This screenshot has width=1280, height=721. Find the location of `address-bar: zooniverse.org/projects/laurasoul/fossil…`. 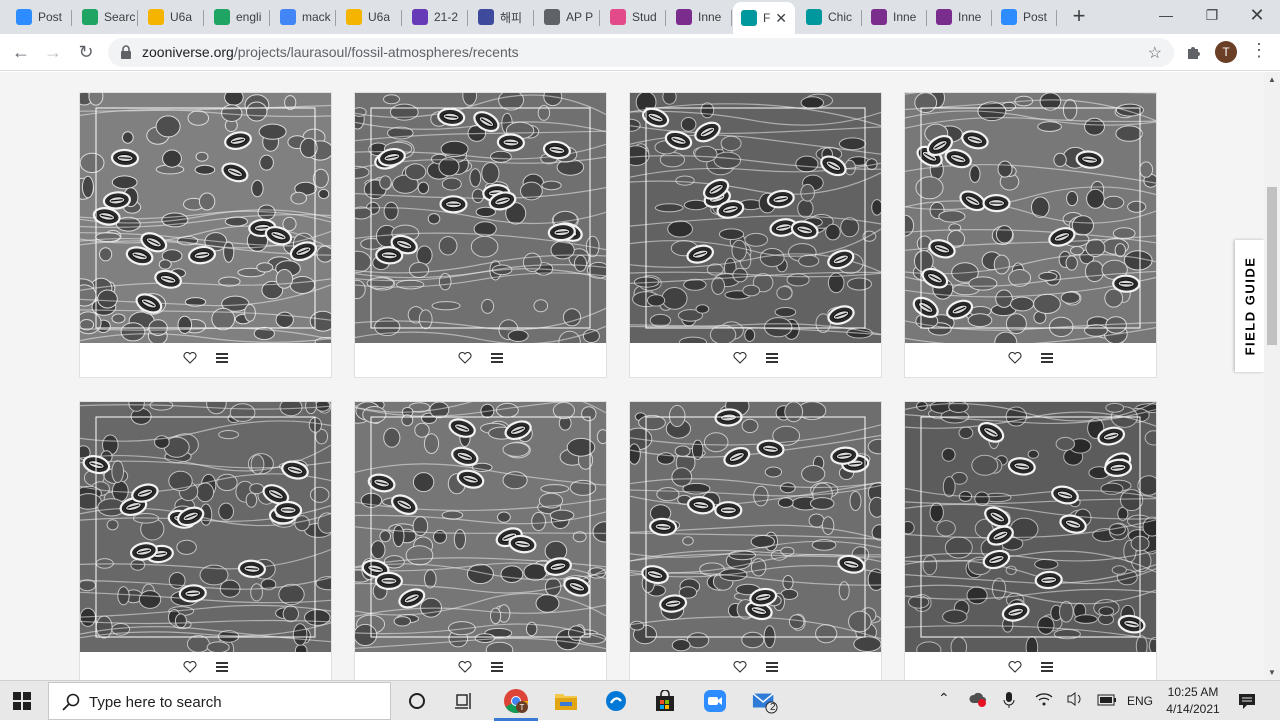

address-bar: zooniverse.org/projects/laurasoul/fossil… is located at coordinates (641, 52).